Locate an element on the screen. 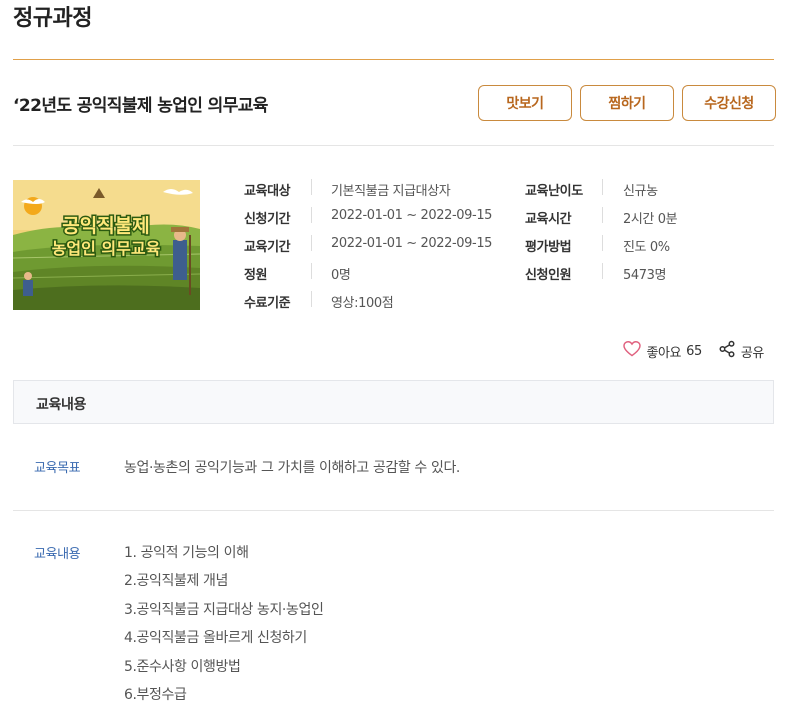 The image size is (810, 720). thumbnail-title-line1: 공익직불제 is located at coordinates (105, 226).